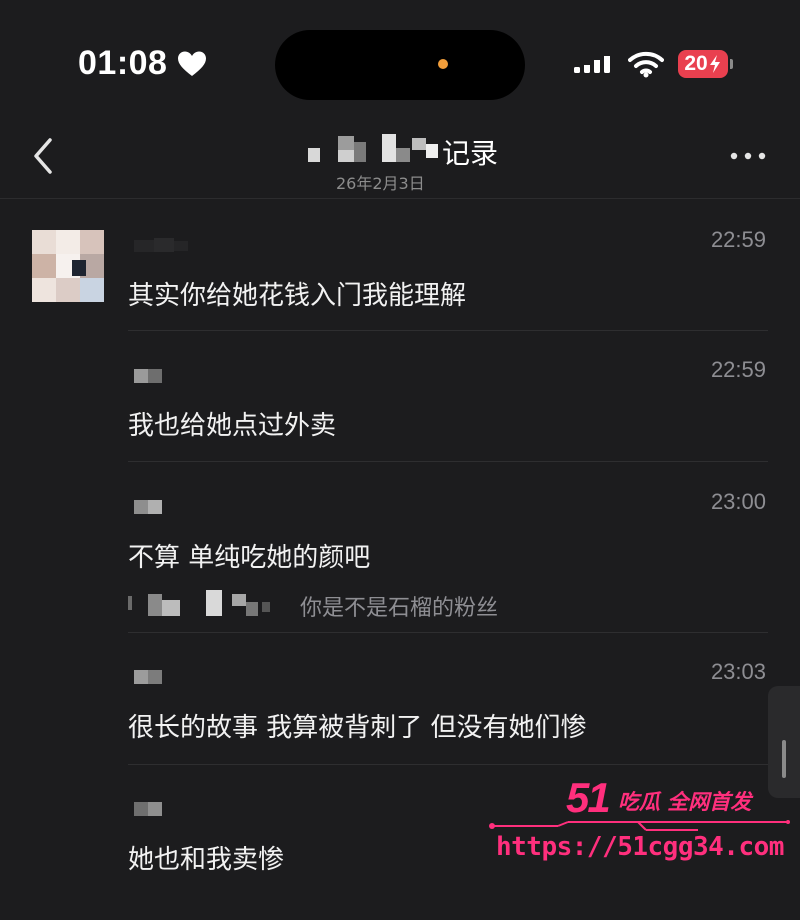 This screenshot has height=920, width=800. I want to click on status-bar: 01:08 20, so click(400, 60).